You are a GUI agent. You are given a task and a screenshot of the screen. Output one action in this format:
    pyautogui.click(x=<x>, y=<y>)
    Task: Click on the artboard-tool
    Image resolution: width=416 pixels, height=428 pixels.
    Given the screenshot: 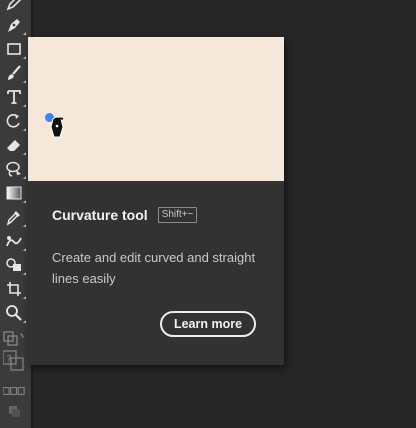 What is the action you would take?
    pyautogui.click(x=14, y=289)
    